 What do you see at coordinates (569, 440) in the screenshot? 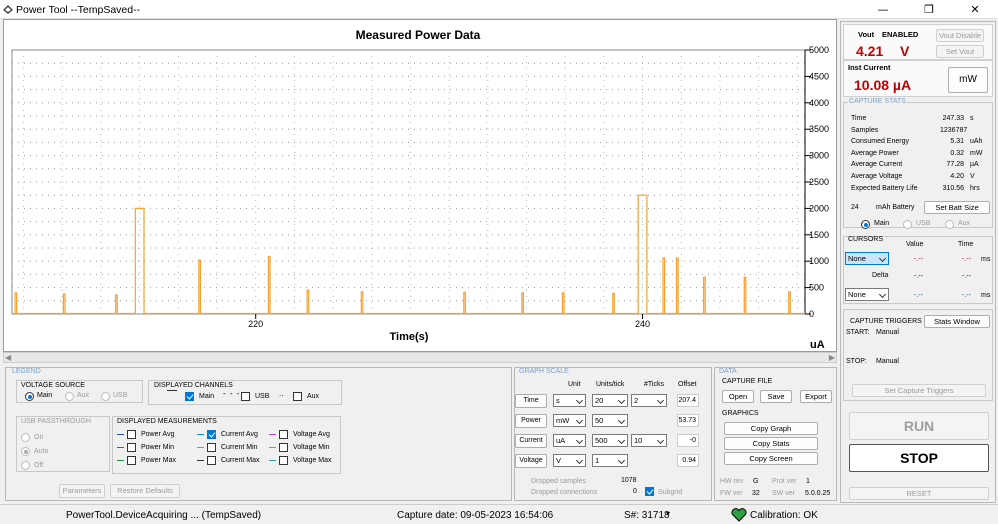
I see `scale-unit-select: uA` at bounding box center [569, 440].